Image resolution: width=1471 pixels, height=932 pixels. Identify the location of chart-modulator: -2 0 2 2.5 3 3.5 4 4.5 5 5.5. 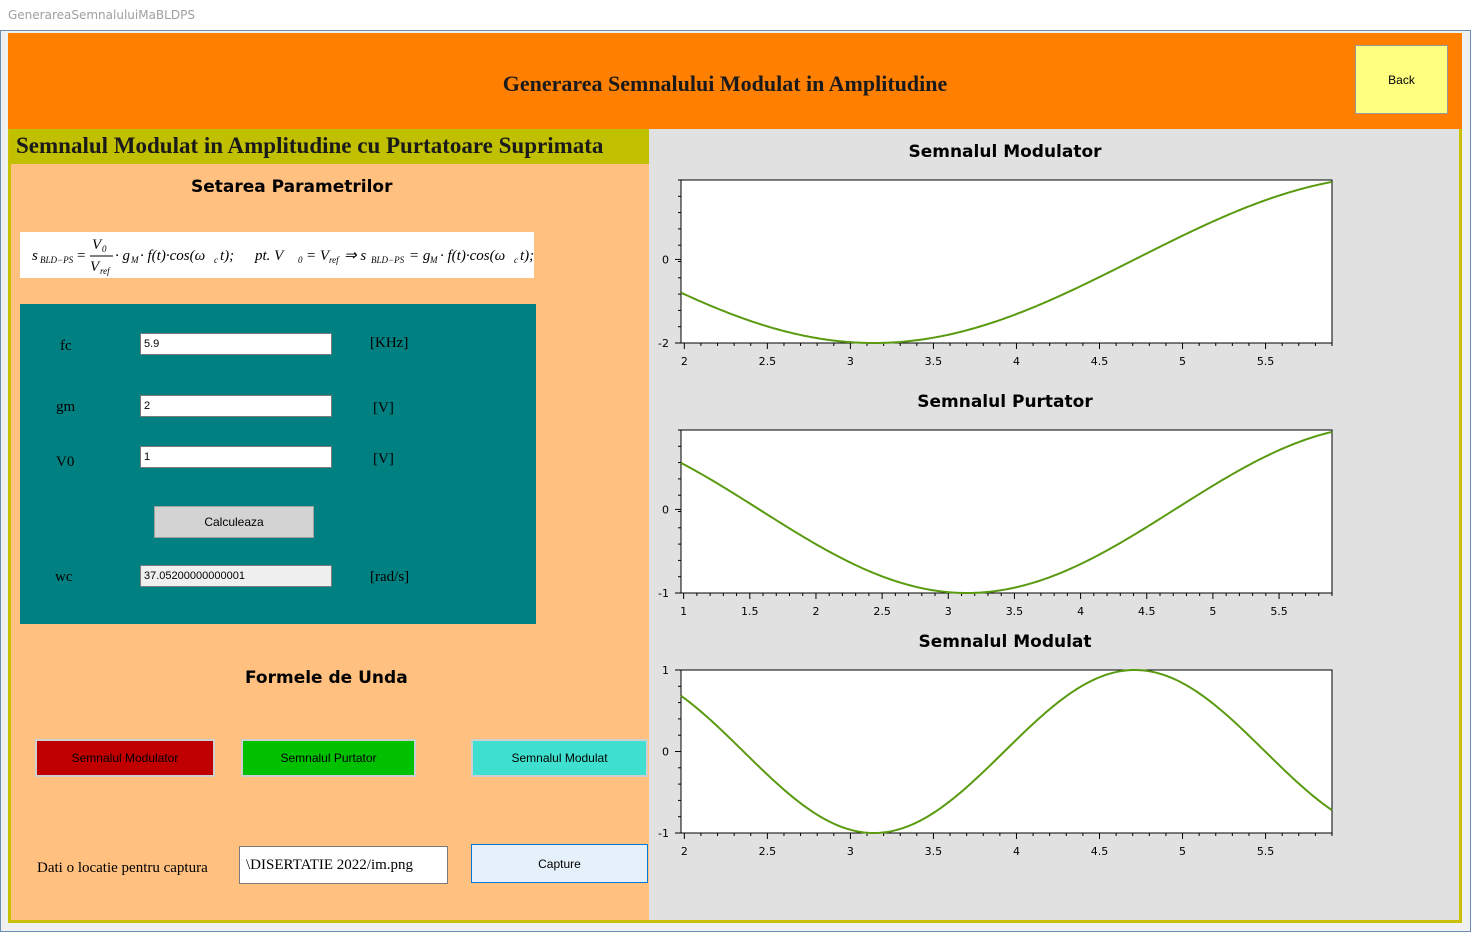
(995, 273).